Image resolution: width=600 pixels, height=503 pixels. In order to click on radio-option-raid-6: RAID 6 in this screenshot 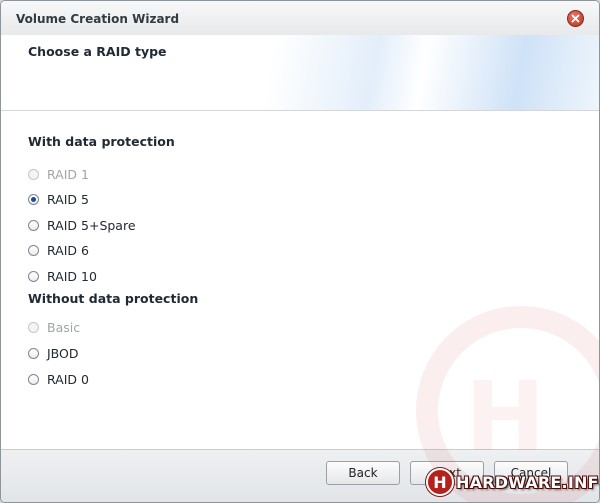, I will do `click(58, 250)`.